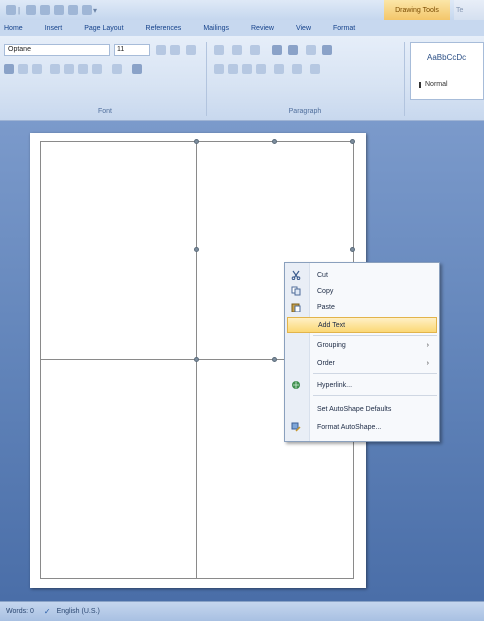  Describe the element at coordinates (296, 385) in the screenshot. I see `hyperlink-icon` at that location.